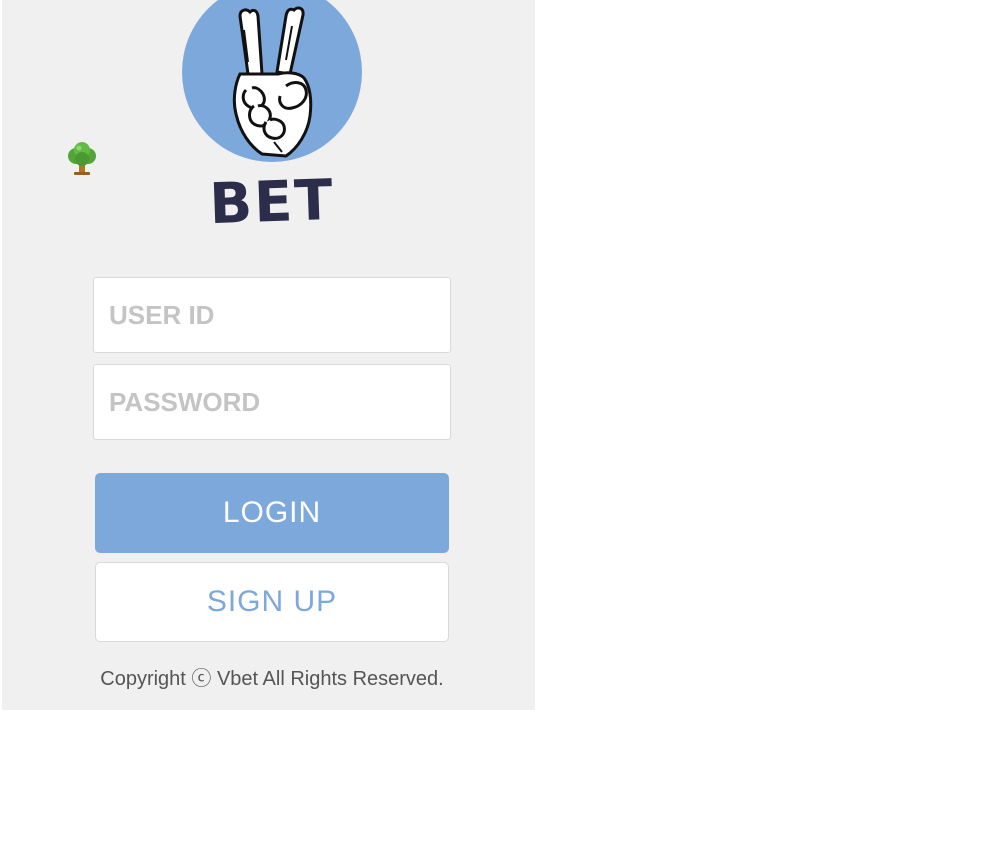  I want to click on signup-button-label: SIGN UP, so click(272, 601).